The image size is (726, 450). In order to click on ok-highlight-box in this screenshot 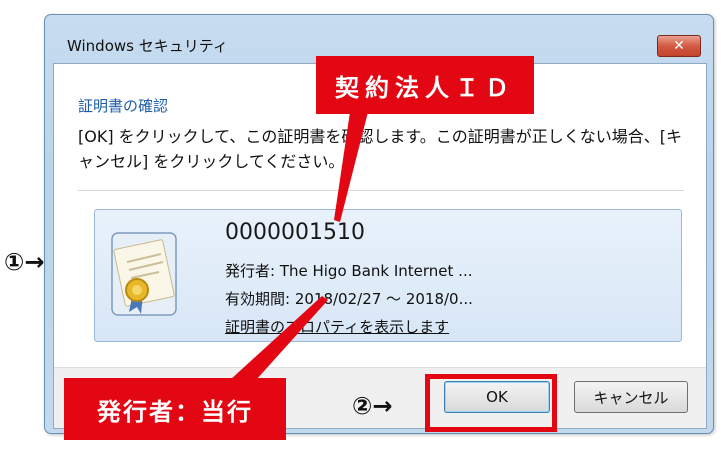, I will do `click(491, 403)`.